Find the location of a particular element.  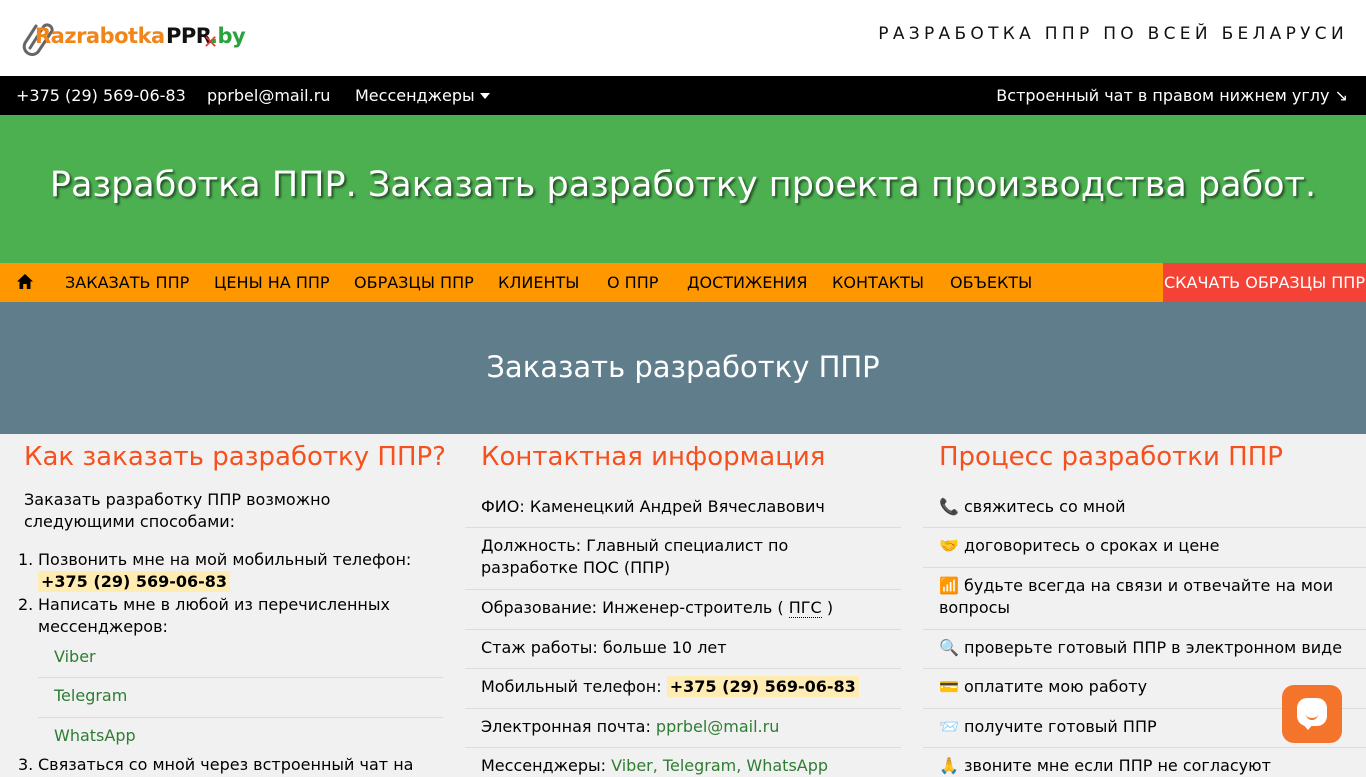

nav-item-samples: ОБРАЗЦЫ ППР is located at coordinates (414, 282).